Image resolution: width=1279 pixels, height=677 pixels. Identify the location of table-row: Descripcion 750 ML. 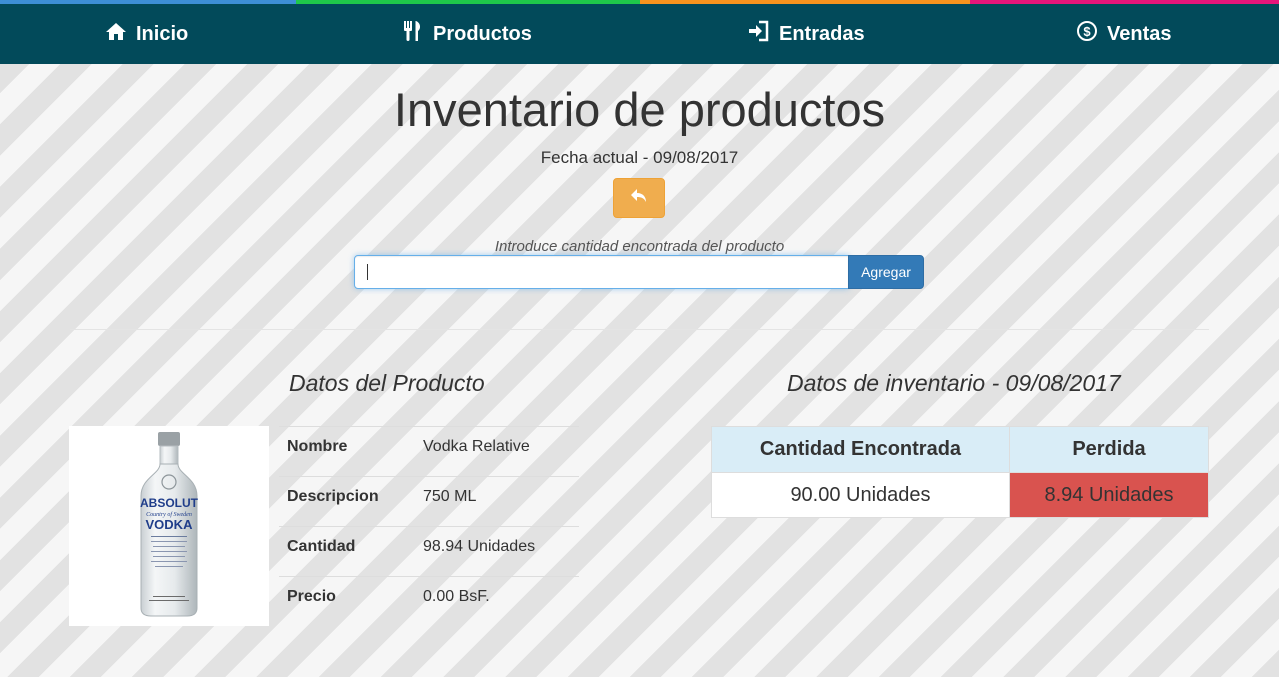
(429, 501).